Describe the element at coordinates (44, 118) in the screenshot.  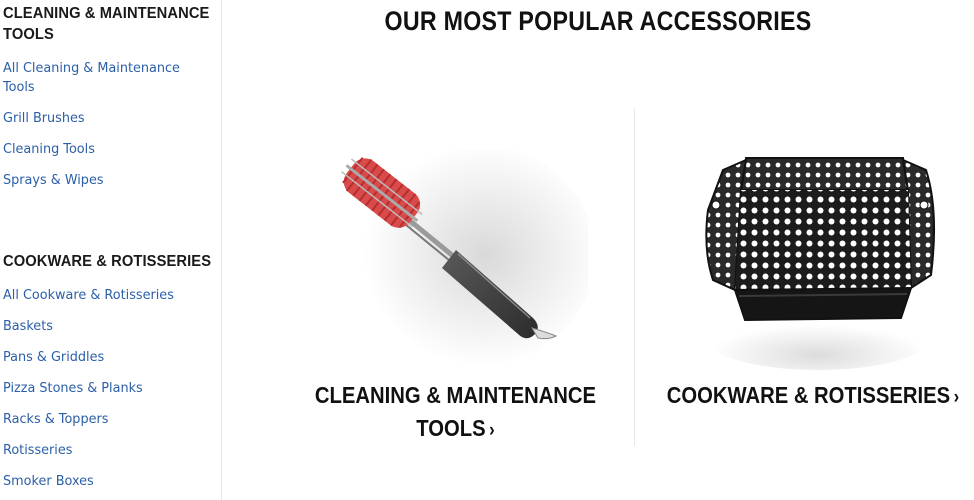
I see `sidebar-link-grill-brushes: Grill Brushes` at that location.